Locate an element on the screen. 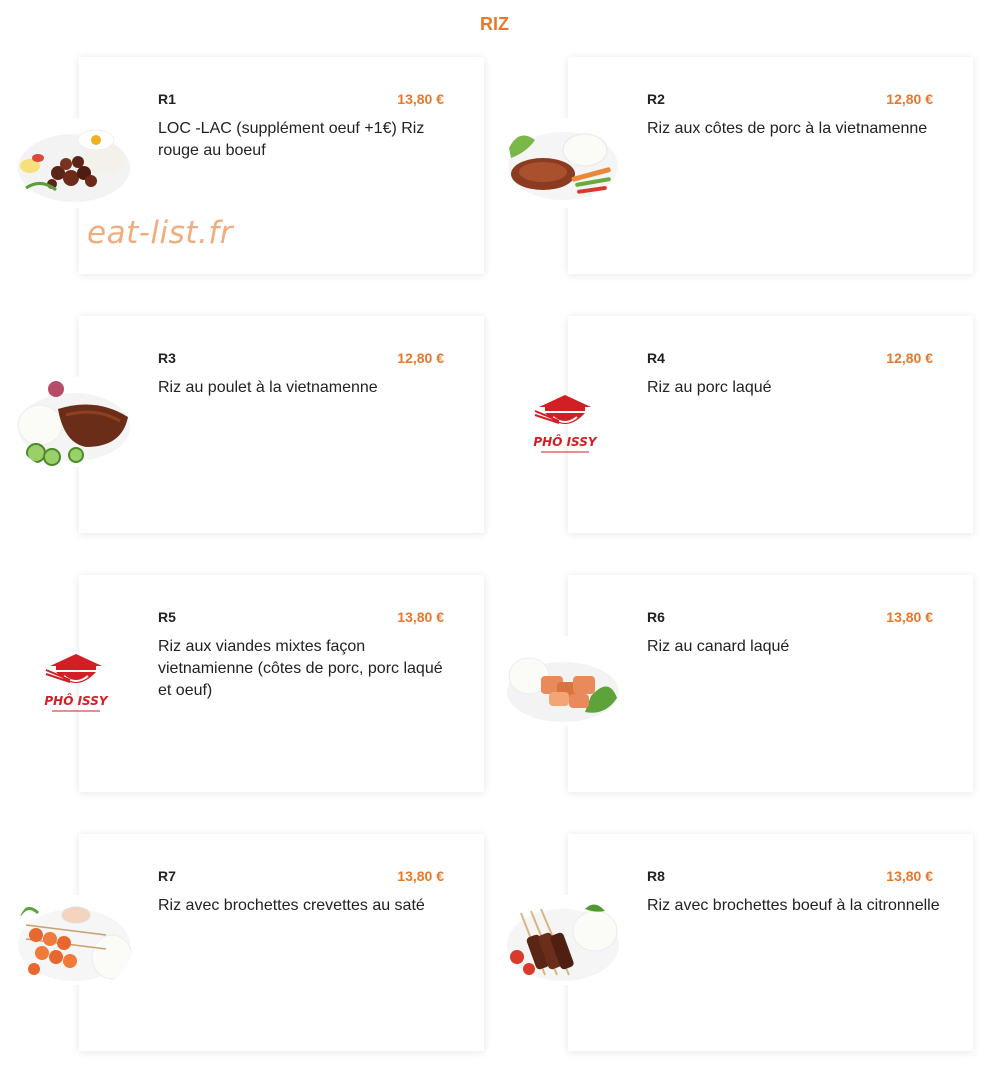 The width and height of the screenshot is (989, 1082). beef-skewer-photo is located at coordinates (563, 940).